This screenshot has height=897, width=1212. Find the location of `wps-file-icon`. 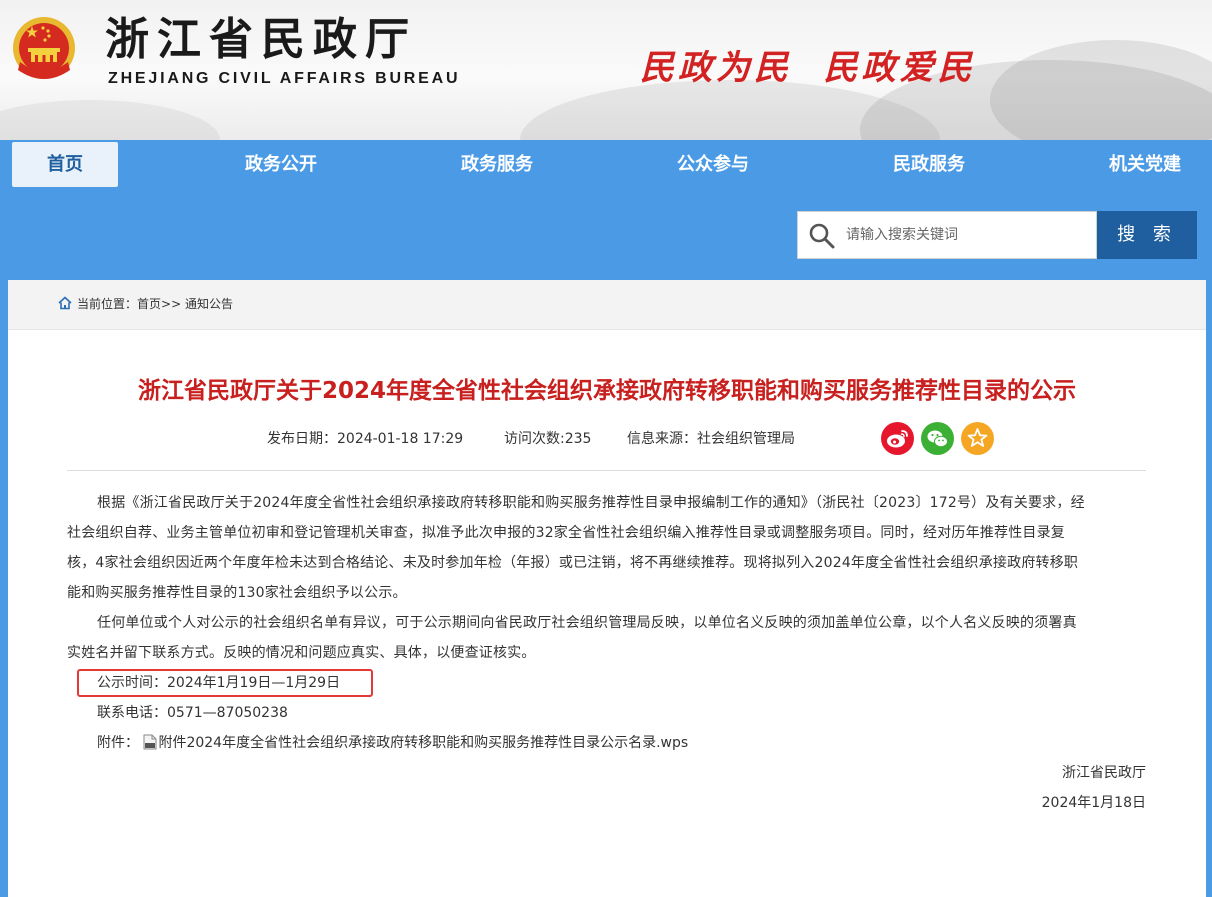

wps-file-icon is located at coordinates (150, 742).